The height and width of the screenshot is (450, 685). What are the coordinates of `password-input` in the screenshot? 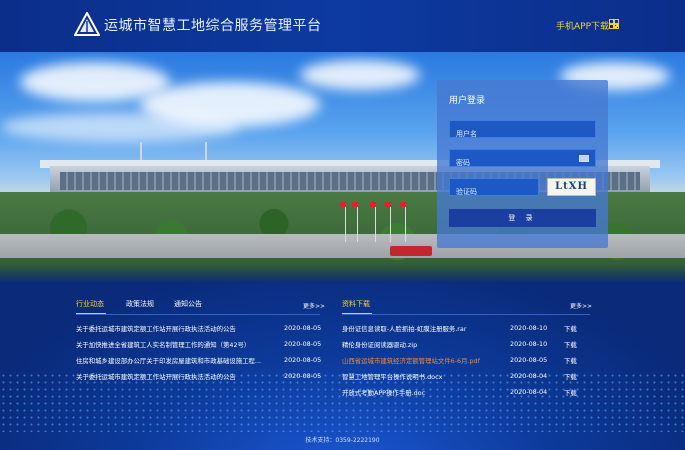 It's located at (522, 163).